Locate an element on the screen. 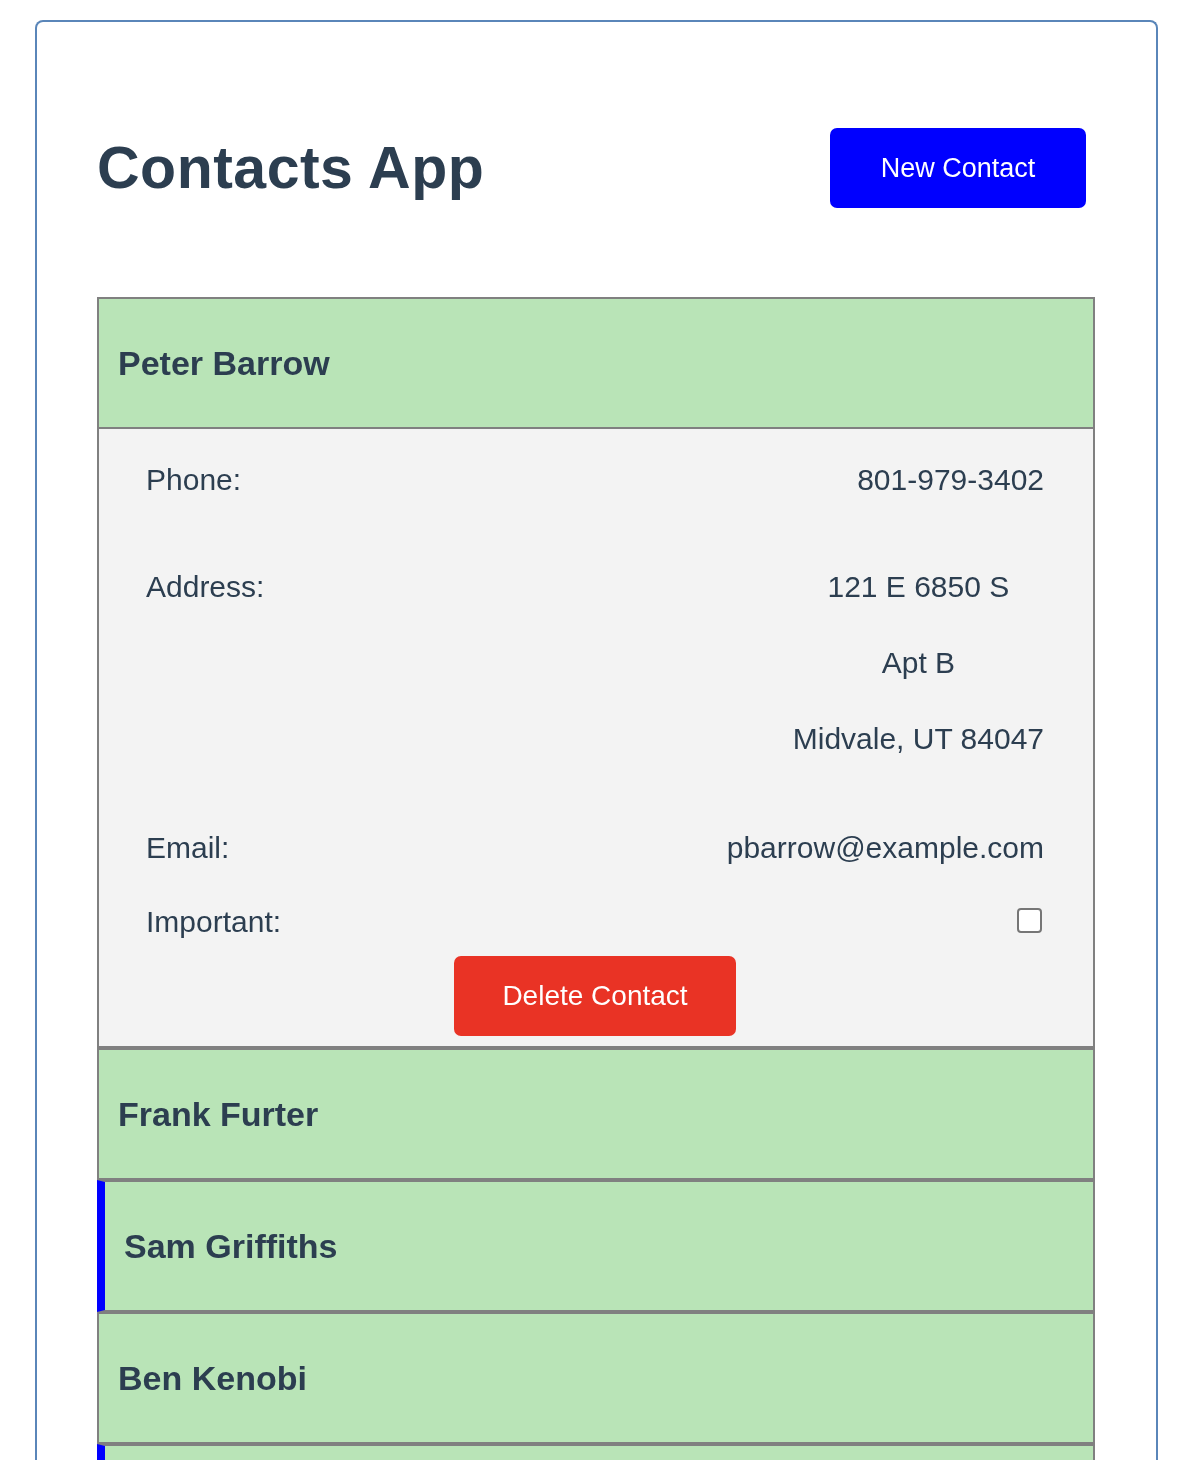 The width and height of the screenshot is (1202, 1460). email-label: Email: is located at coordinates (188, 848).